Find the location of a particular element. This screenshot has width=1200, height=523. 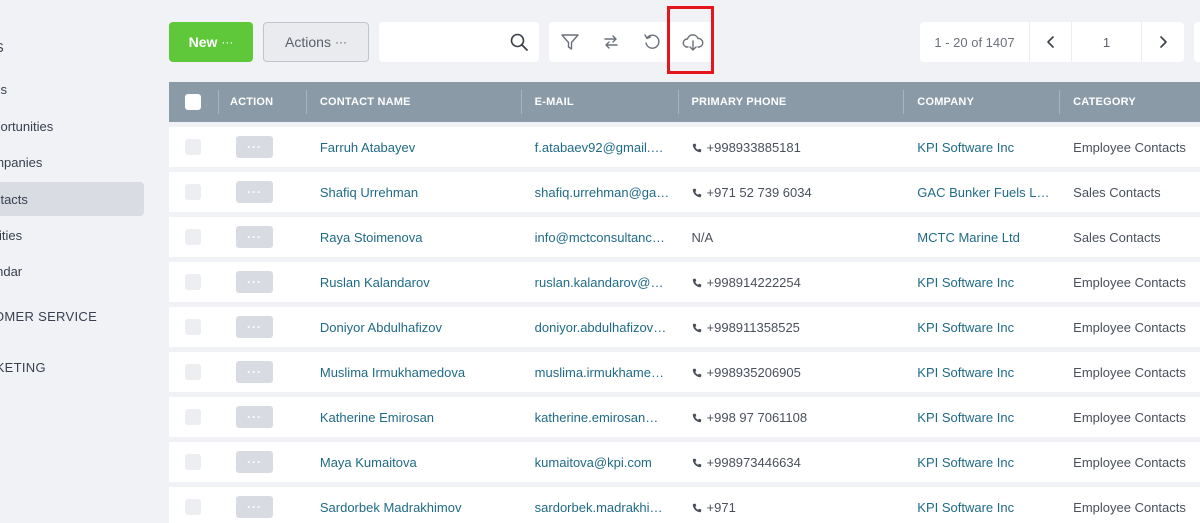

contact-name-link: Maya Kumaitova is located at coordinates (413, 462).